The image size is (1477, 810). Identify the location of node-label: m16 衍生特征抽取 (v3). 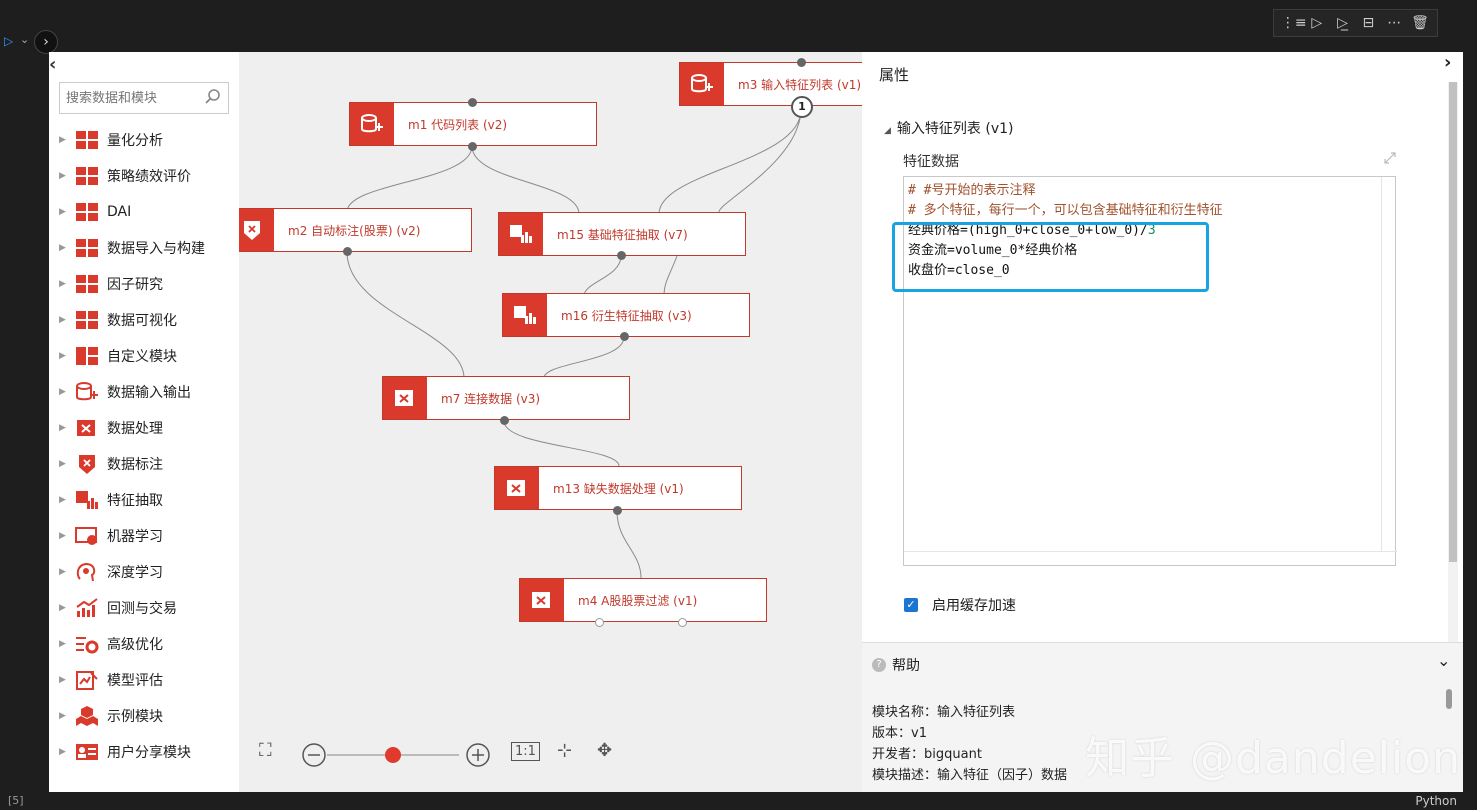
(626, 315).